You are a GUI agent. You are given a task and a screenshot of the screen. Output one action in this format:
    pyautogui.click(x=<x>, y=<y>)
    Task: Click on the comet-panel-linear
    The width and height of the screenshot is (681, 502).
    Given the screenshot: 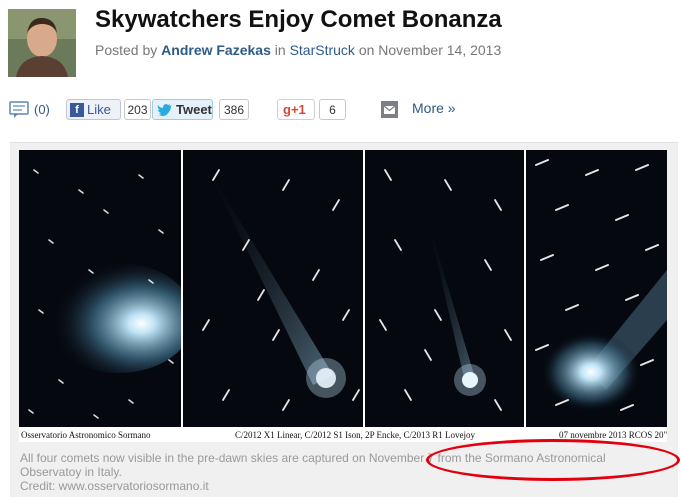 What is the action you would take?
    pyautogui.click(x=100, y=288)
    